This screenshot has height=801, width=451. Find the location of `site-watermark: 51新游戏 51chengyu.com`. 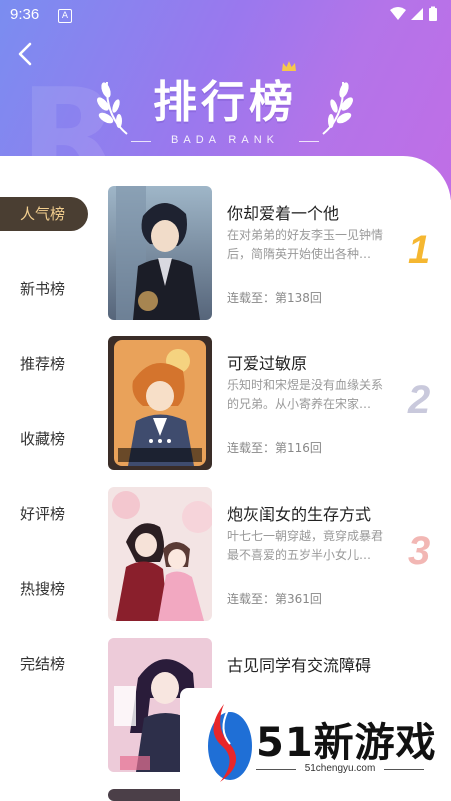

site-watermark: 51新游戏 51chengyu.com is located at coordinates (315, 744).